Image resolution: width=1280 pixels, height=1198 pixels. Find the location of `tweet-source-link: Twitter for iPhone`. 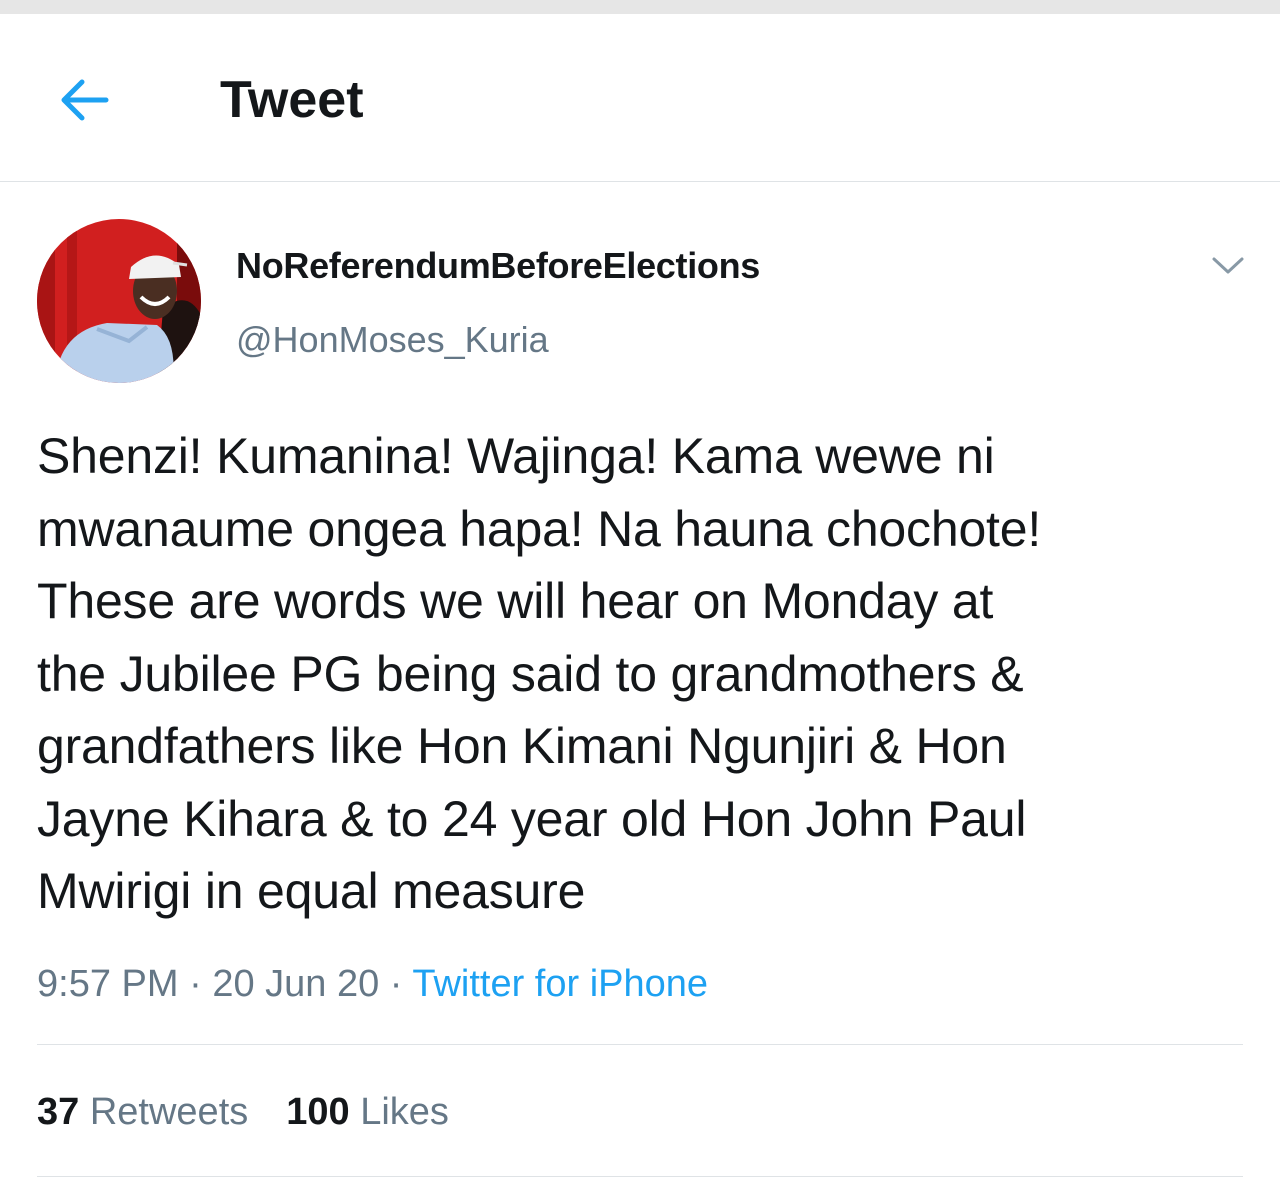

tweet-source-link: Twitter for iPhone is located at coordinates (560, 984).